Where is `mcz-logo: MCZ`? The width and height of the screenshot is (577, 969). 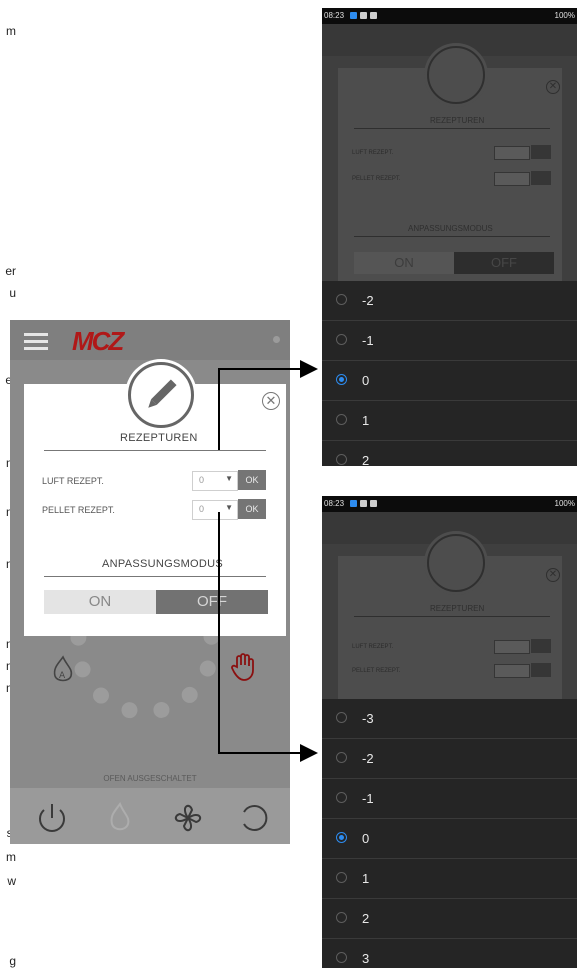 mcz-logo: MCZ is located at coordinates (98, 341).